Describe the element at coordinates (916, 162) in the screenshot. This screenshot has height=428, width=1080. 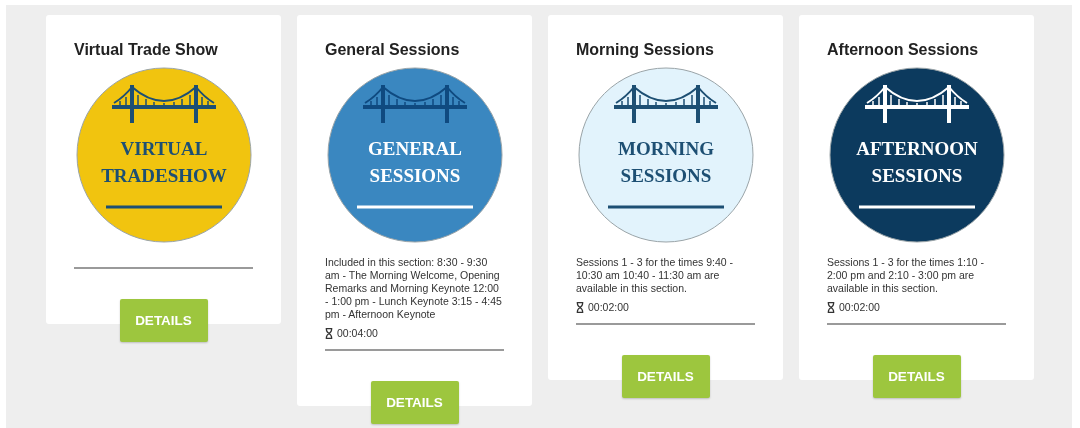
I see `badge-title: AFTERNOON SESSIONS` at that location.